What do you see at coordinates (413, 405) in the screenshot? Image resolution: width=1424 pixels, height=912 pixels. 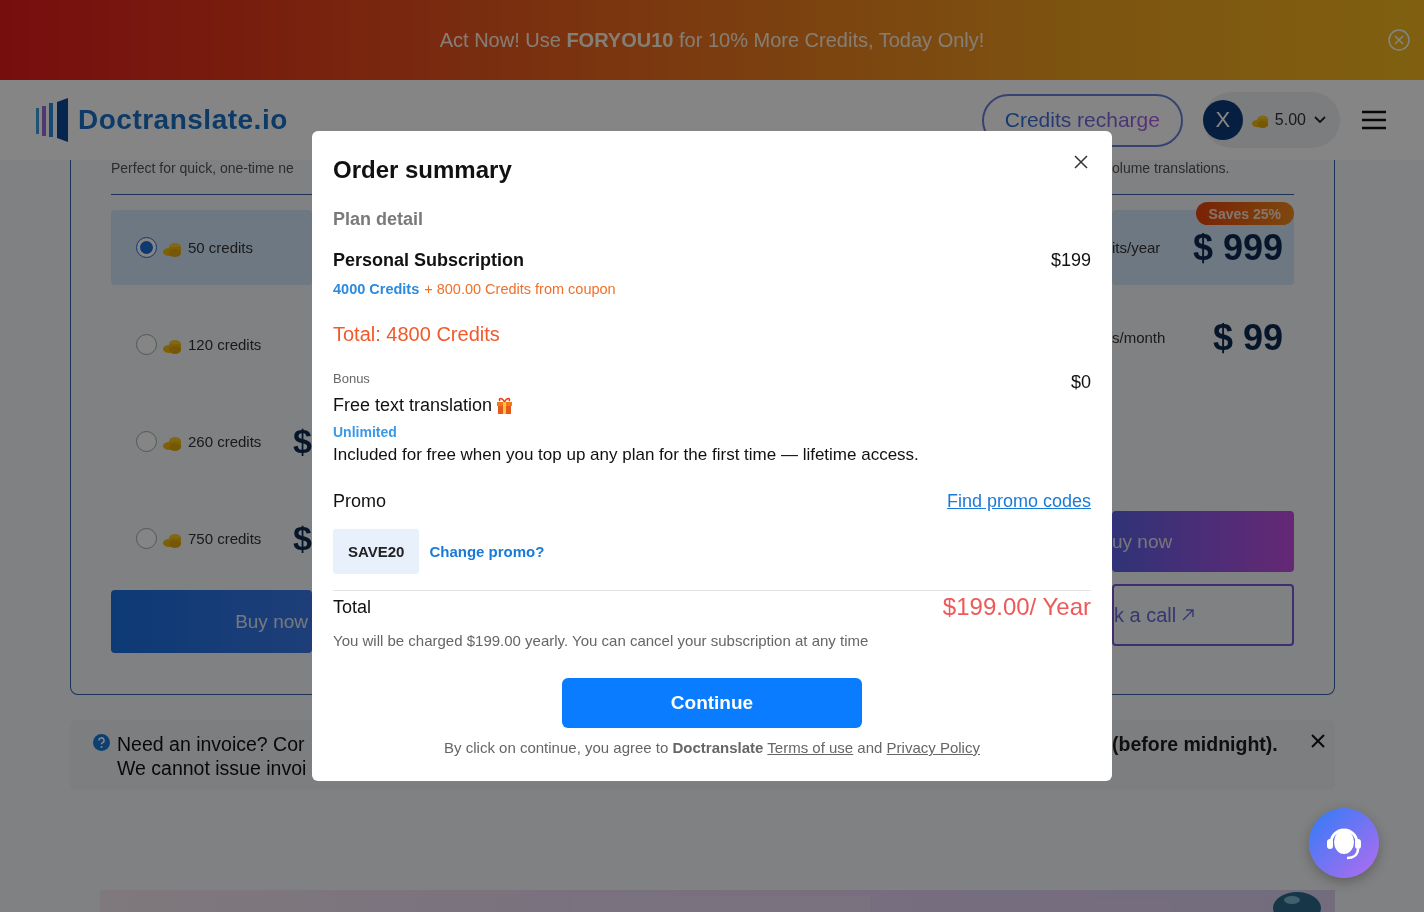 I see `bonus-name: Free text translation` at bounding box center [413, 405].